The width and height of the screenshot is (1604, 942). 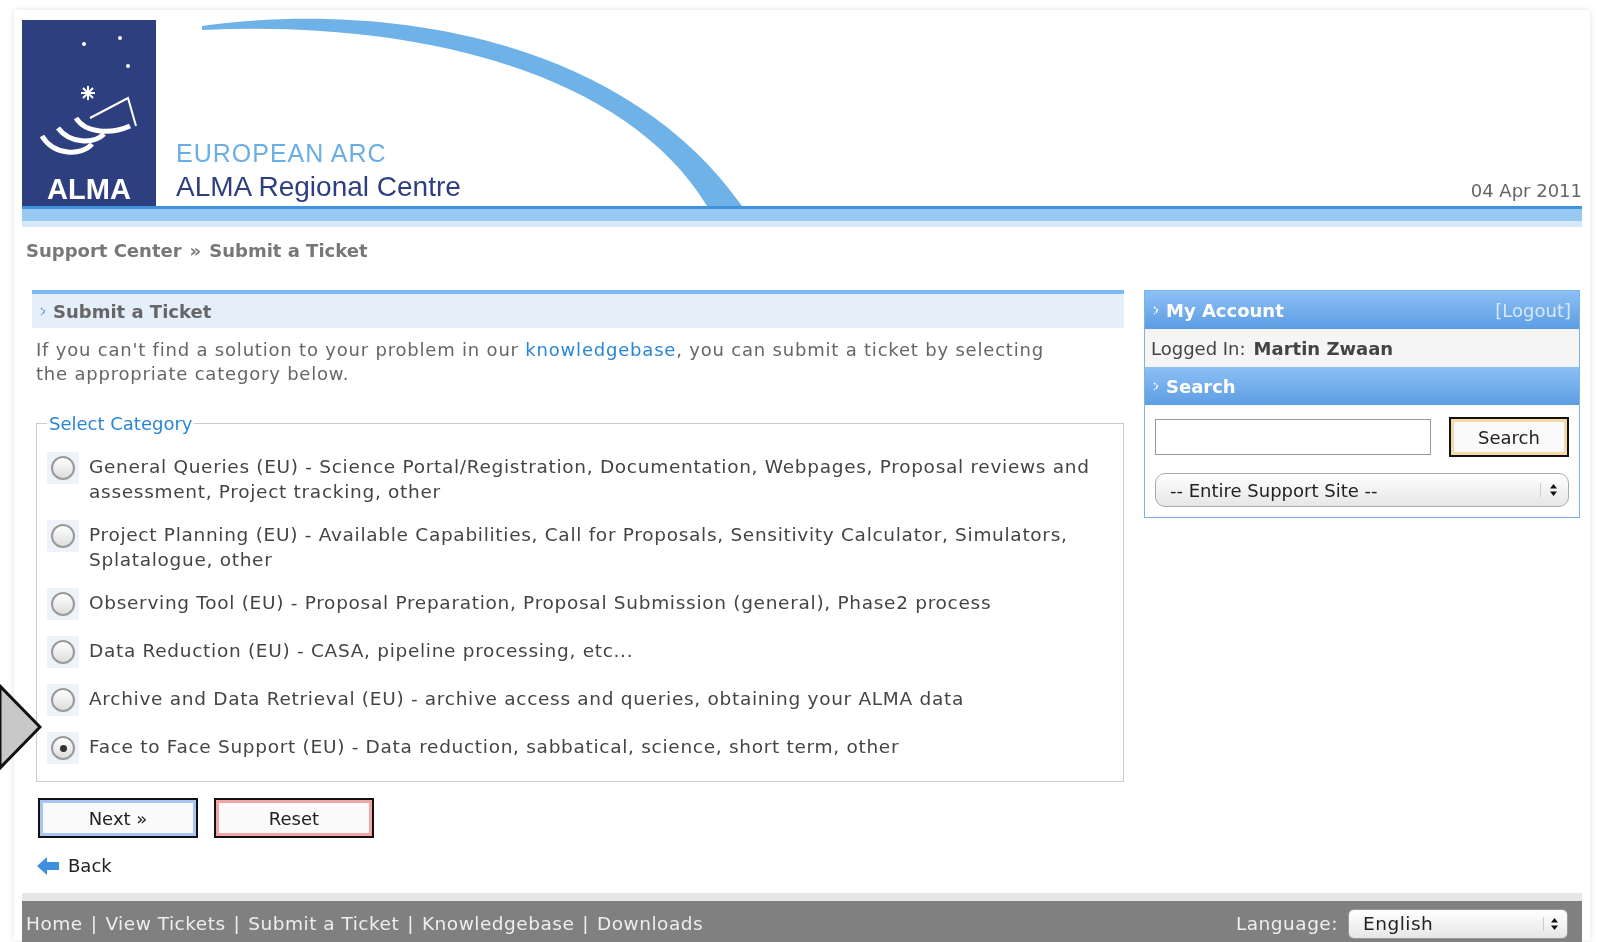 What do you see at coordinates (165, 923) in the screenshot?
I see `footer-link: View Tickets` at bounding box center [165, 923].